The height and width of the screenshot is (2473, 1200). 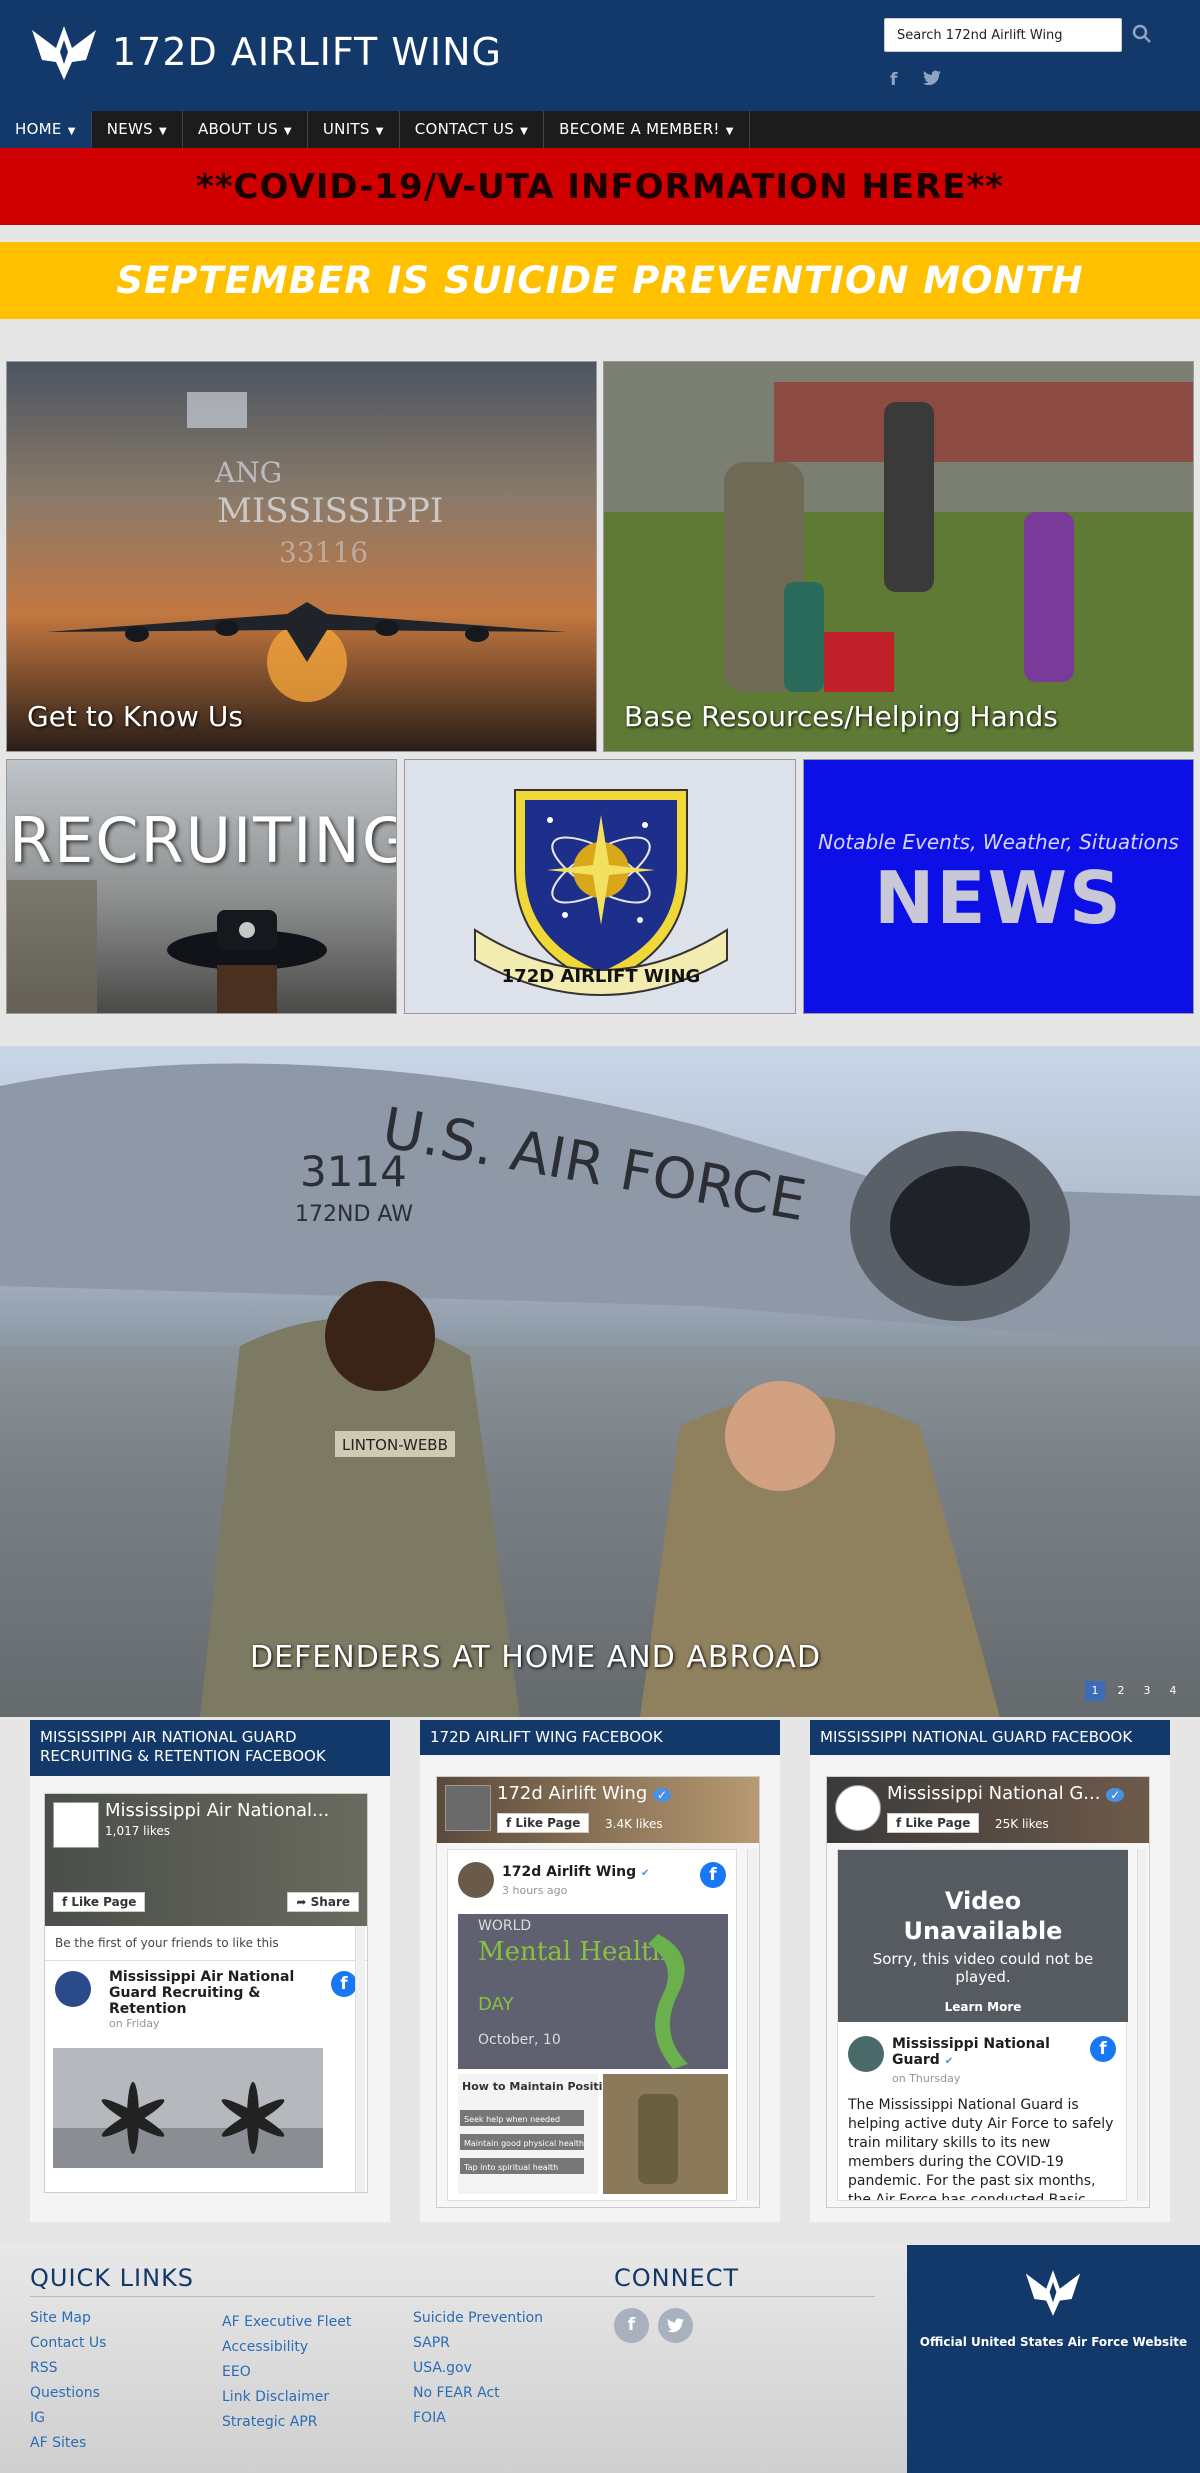 What do you see at coordinates (167, 946) in the screenshot?
I see `drill-instructor-image` at bounding box center [167, 946].